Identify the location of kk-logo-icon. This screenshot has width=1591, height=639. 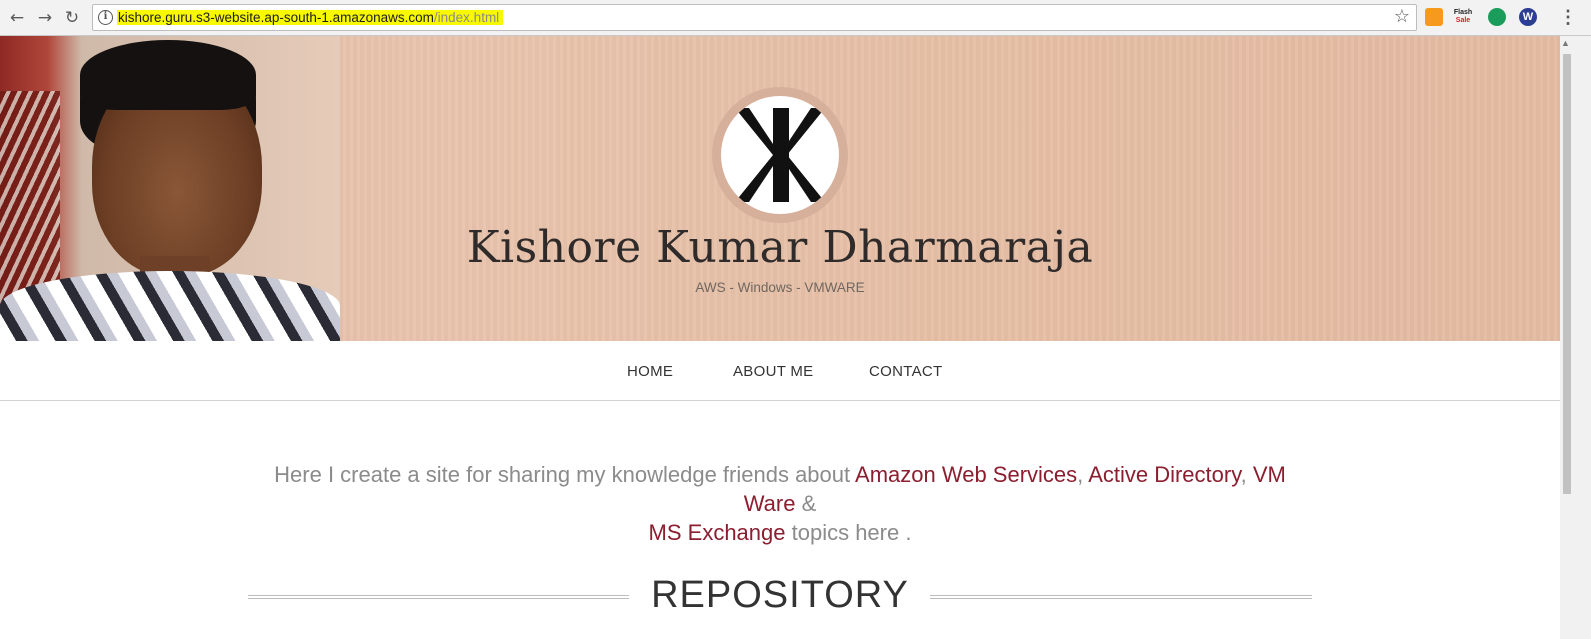
(780, 155).